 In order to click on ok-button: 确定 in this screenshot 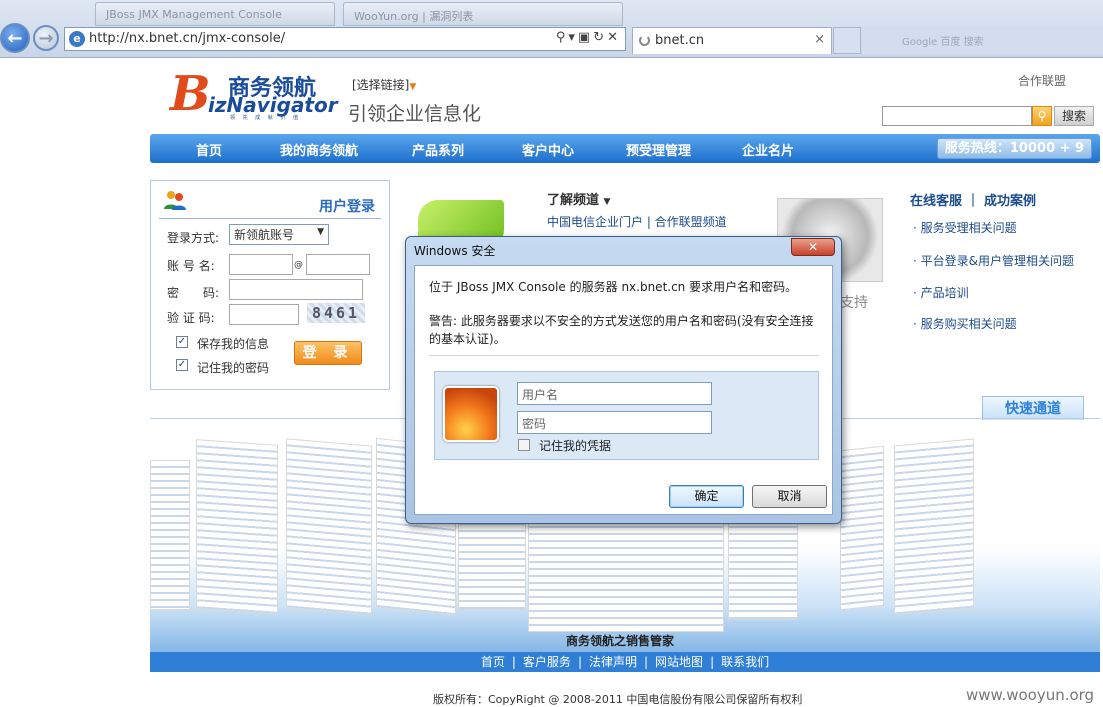, I will do `click(706, 496)`.